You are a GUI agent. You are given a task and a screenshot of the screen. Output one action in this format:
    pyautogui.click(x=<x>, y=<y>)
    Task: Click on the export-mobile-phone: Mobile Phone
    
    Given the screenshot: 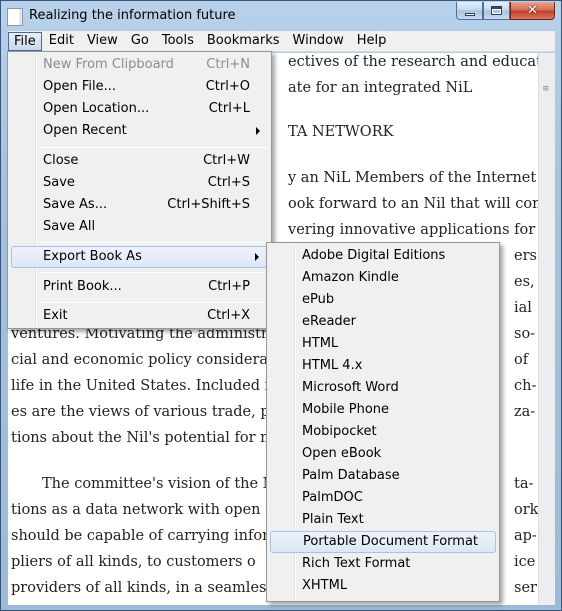 What is the action you would take?
    pyautogui.click(x=383, y=410)
    